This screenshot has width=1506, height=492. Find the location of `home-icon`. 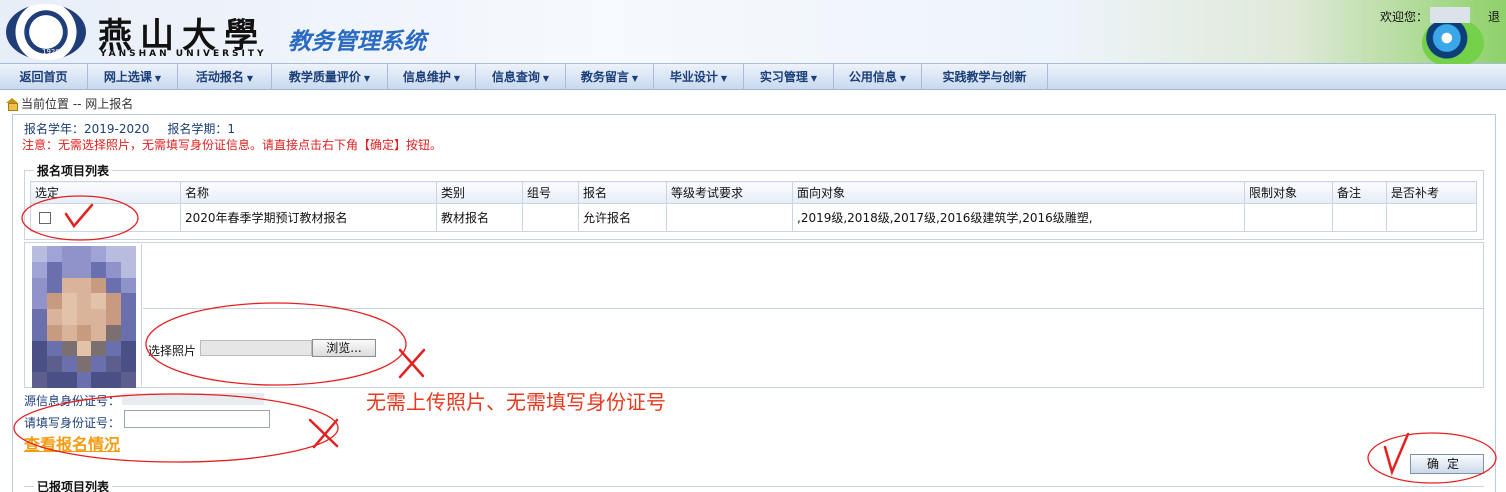

home-icon is located at coordinates (12, 104).